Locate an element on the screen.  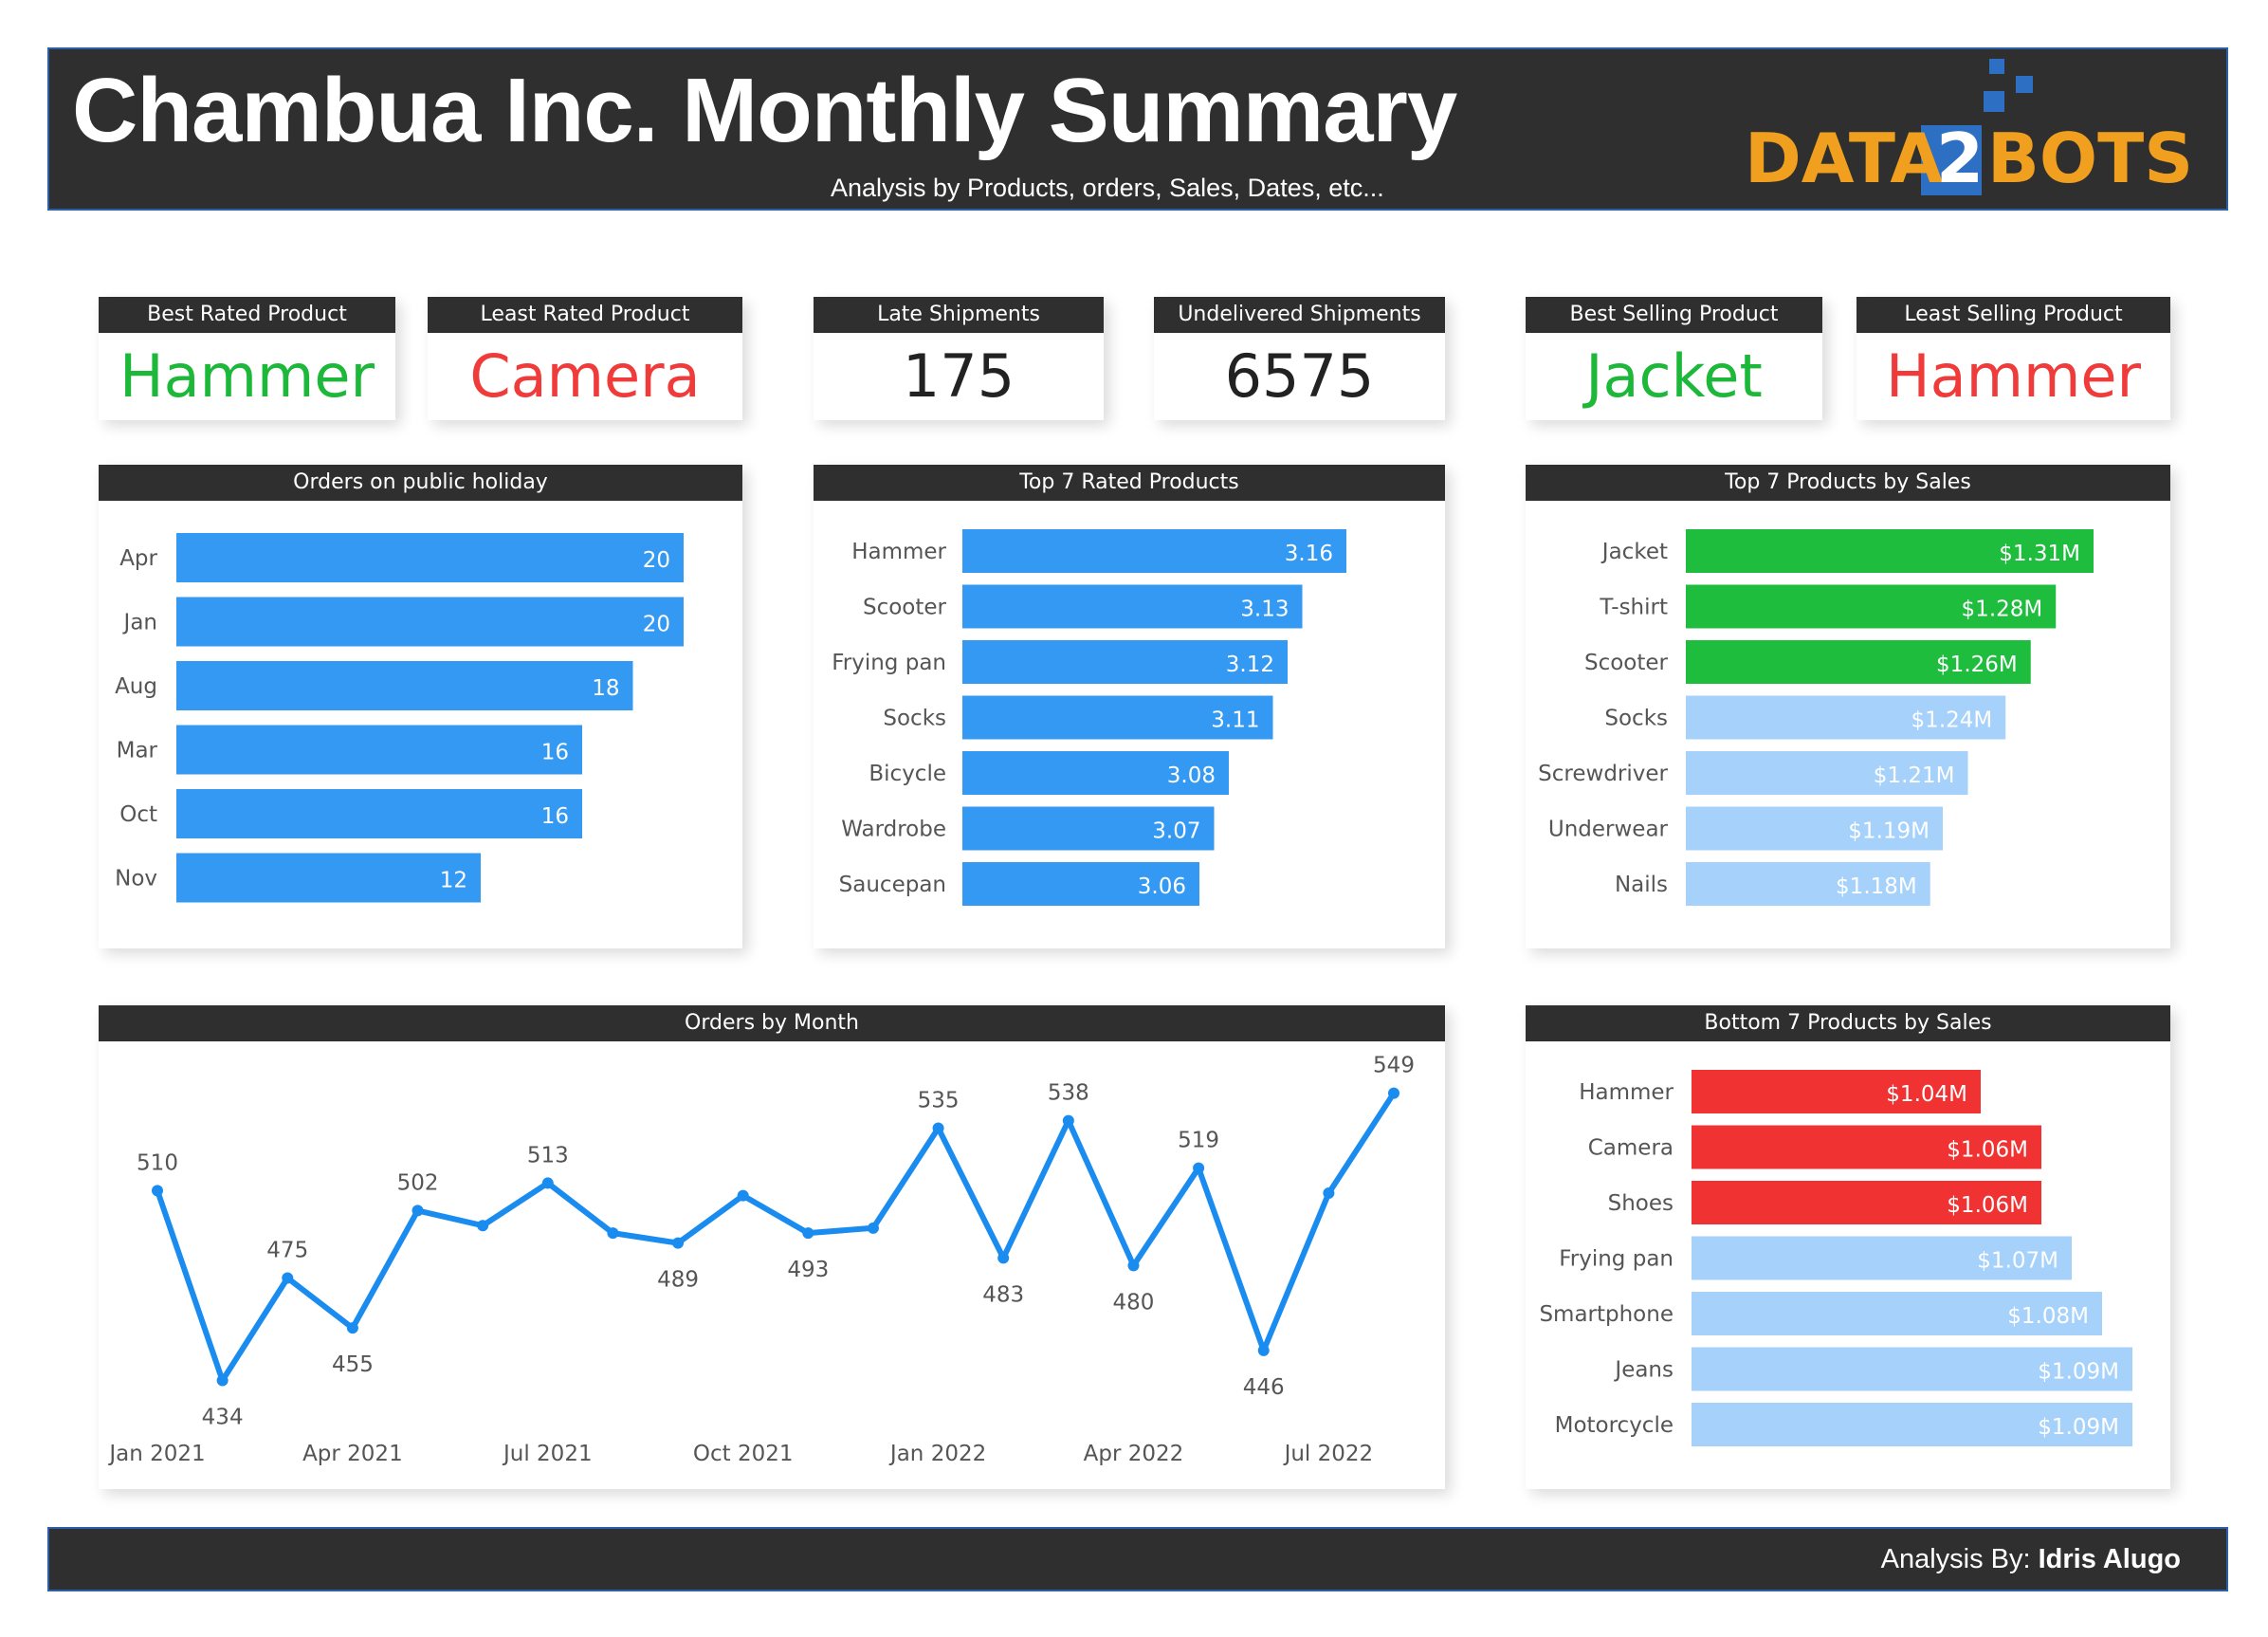
logo-square-mid is located at coordinates (2025, 84).